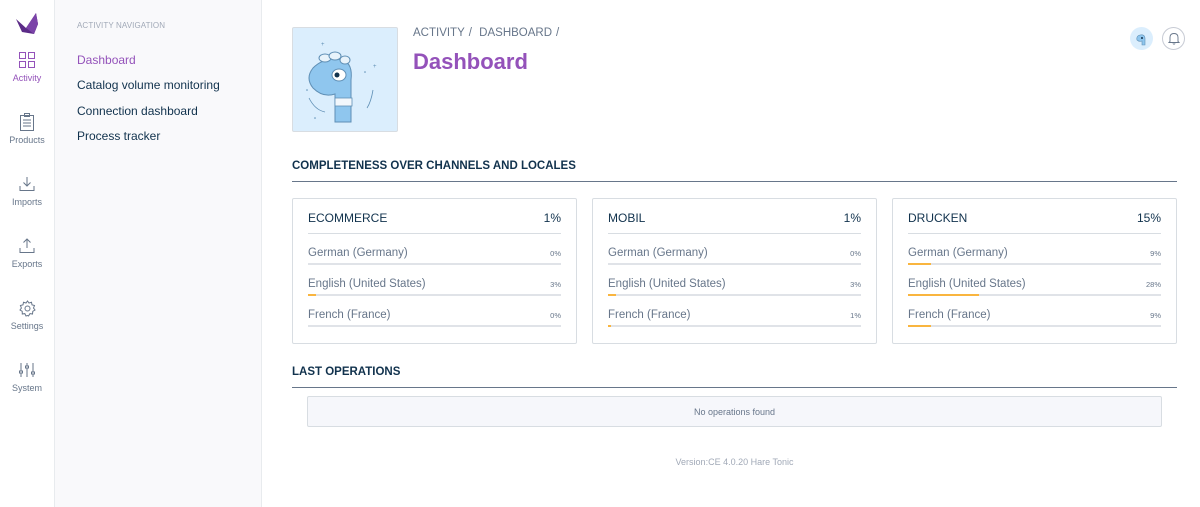  Describe the element at coordinates (169, 64) in the screenshot. I see `nav-item-dashboard: Dashboard` at that location.